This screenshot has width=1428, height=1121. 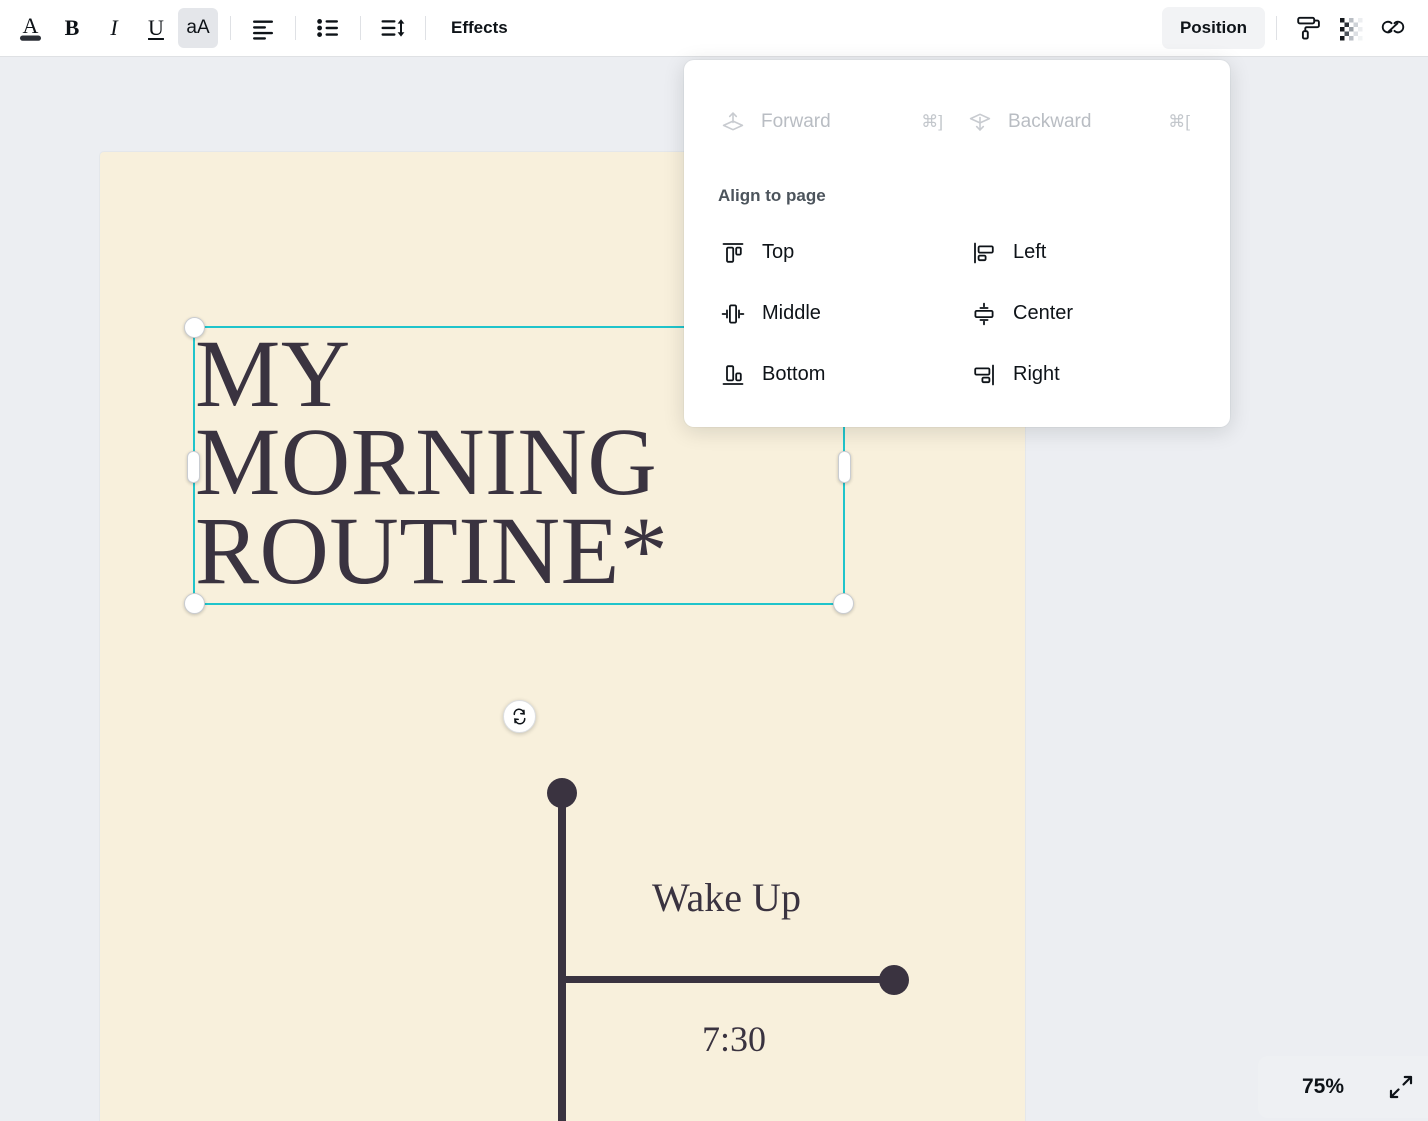 What do you see at coordinates (796, 121) in the screenshot?
I see `bring-forward-label: Forward` at bounding box center [796, 121].